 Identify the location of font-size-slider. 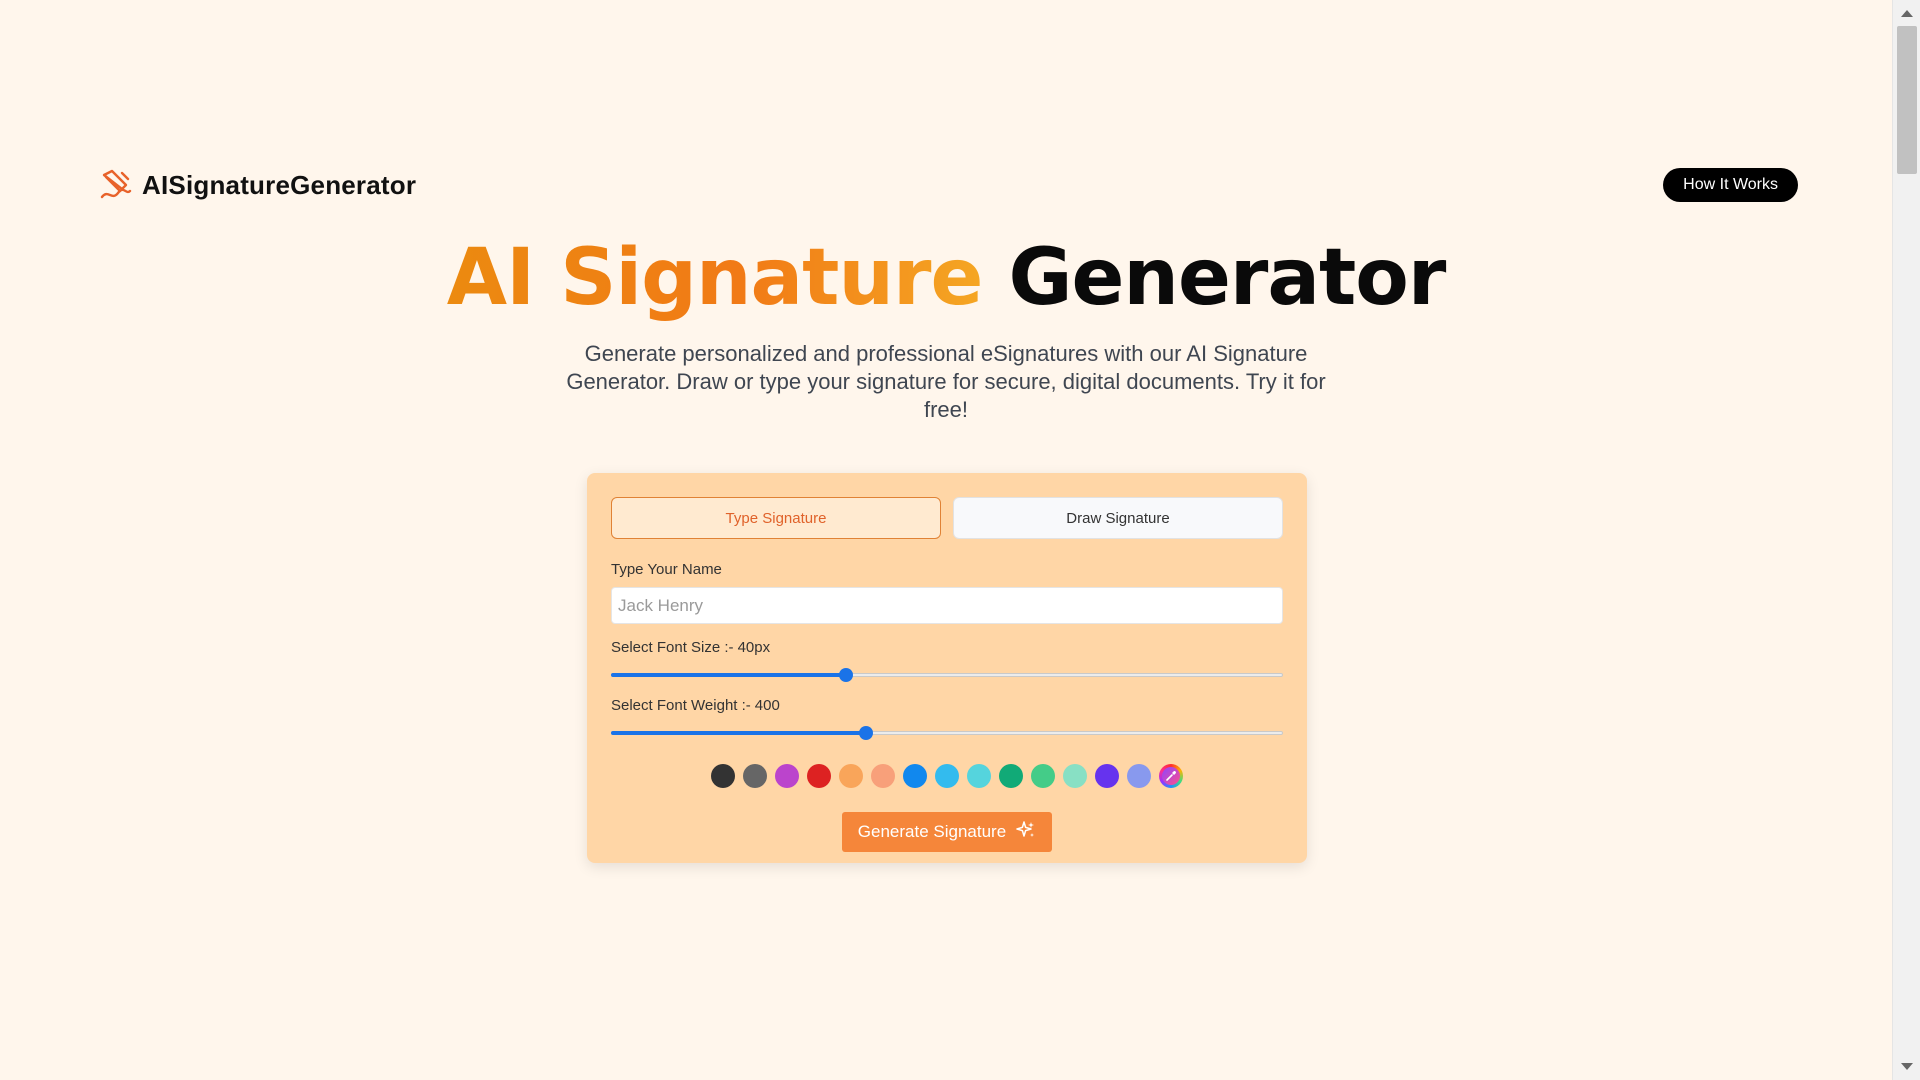
(947, 675).